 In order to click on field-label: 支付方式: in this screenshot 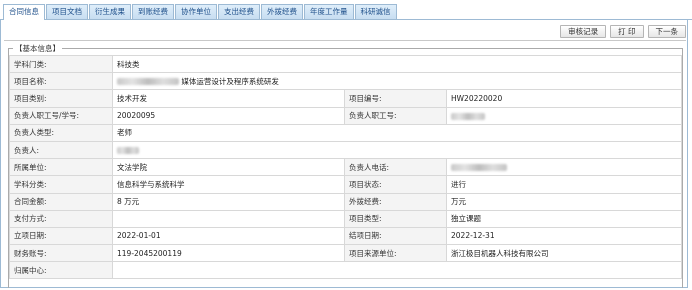, I will do `click(61, 218)`.